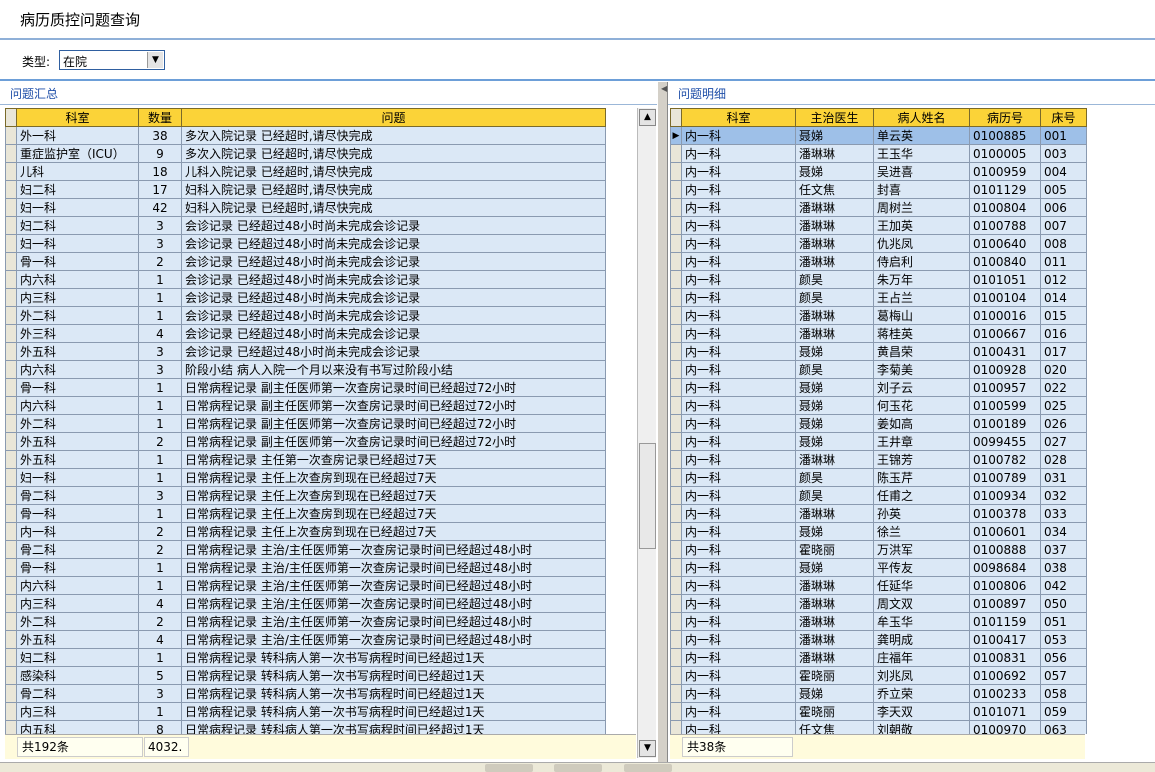 The height and width of the screenshot is (772, 1155). What do you see at coordinates (305, 315) in the screenshot?
I see `table-row: 外二科 1 会诊记录 已经超过48小时尚未完成会诊记录` at bounding box center [305, 315].